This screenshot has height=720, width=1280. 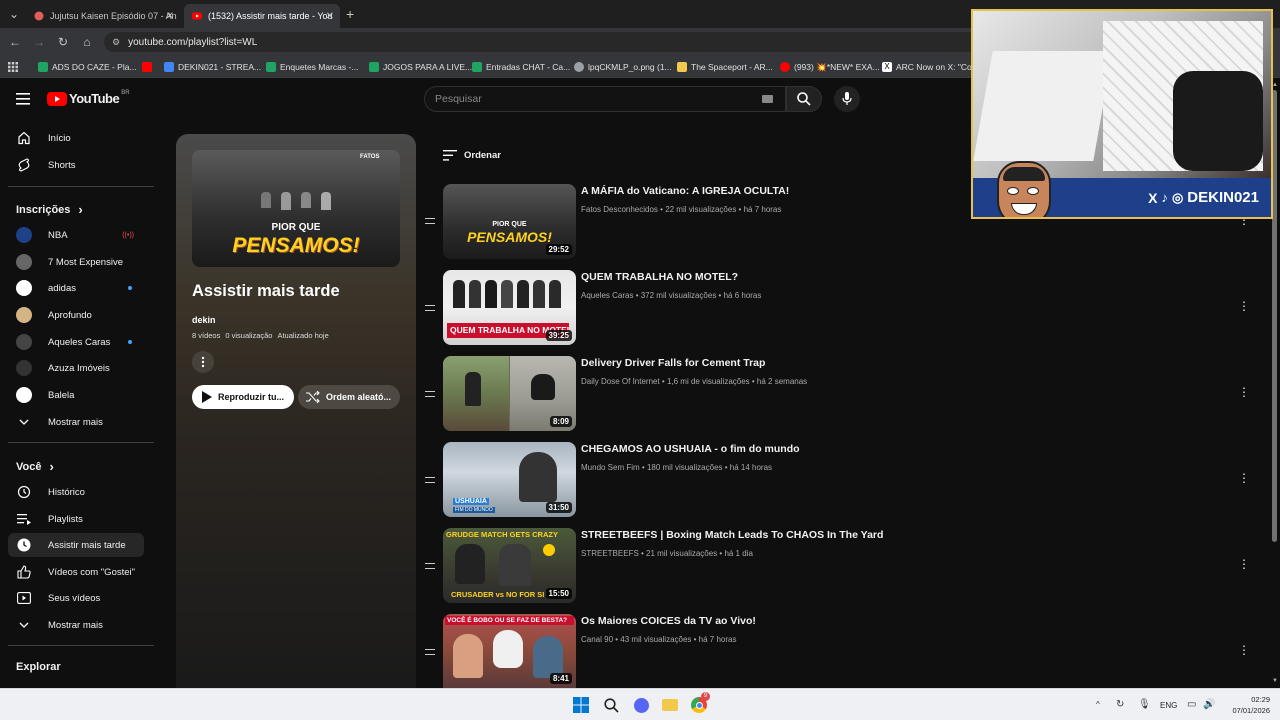 I want to click on channel-name: Canal 90, so click(x=597, y=639).